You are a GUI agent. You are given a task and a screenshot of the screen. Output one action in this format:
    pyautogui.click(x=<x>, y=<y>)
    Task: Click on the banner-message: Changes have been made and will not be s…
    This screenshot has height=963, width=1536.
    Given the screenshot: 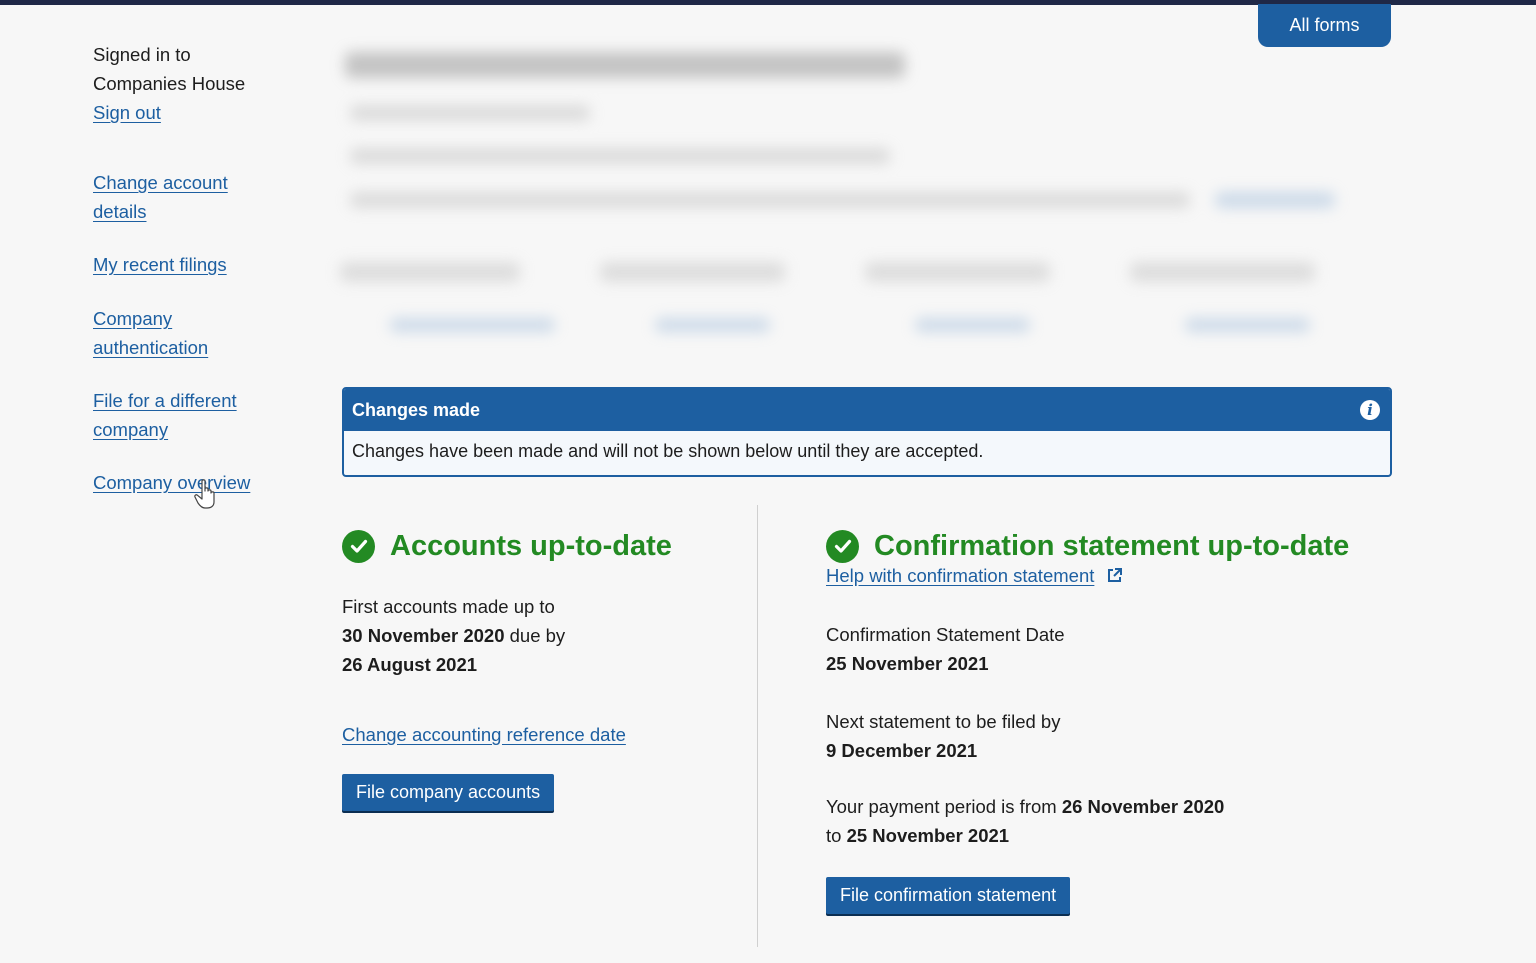 What is the action you would take?
    pyautogui.click(x=668, y=451)
    